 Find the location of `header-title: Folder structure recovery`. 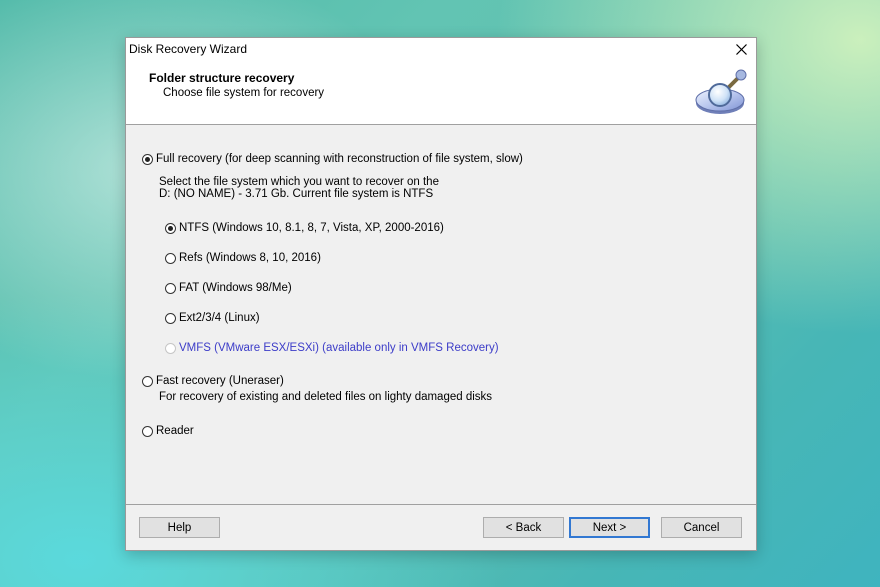

header-title: Folder structure recovery is located at coordinates (222, 78).